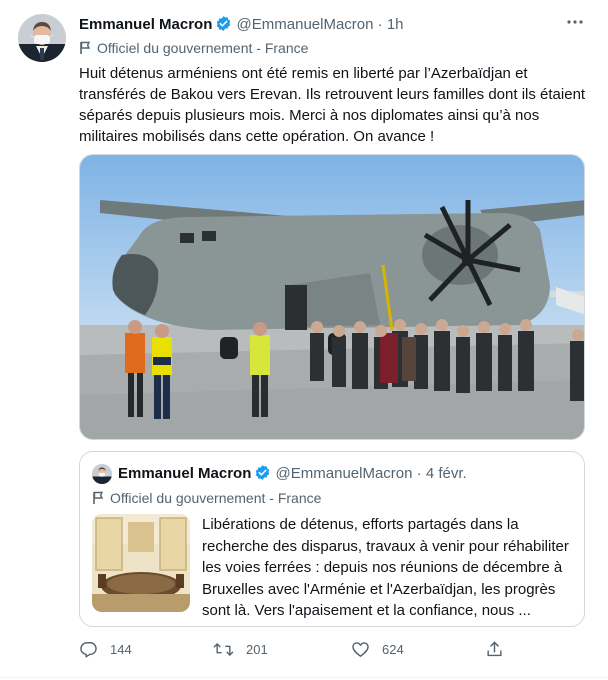 This screenshot has height=680, width=608. I want to click on retweet-button: 201, so click(240, 649).